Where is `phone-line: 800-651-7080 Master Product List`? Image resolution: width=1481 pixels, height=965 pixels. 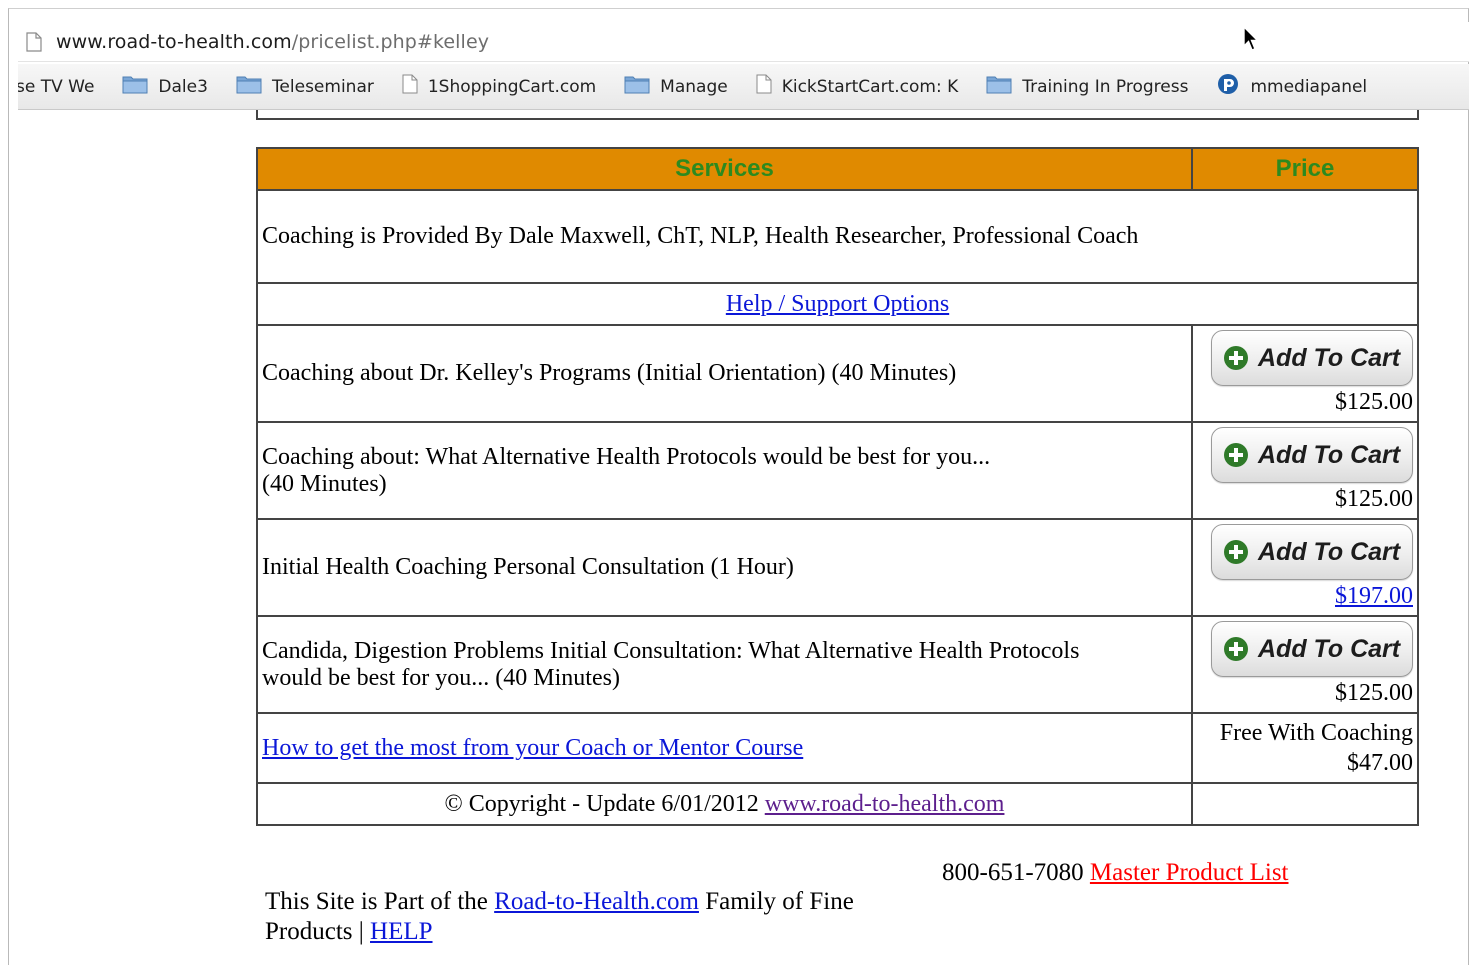
phone-line: 800-651-7080 Master Product List is located at coordinates (1115, 873).